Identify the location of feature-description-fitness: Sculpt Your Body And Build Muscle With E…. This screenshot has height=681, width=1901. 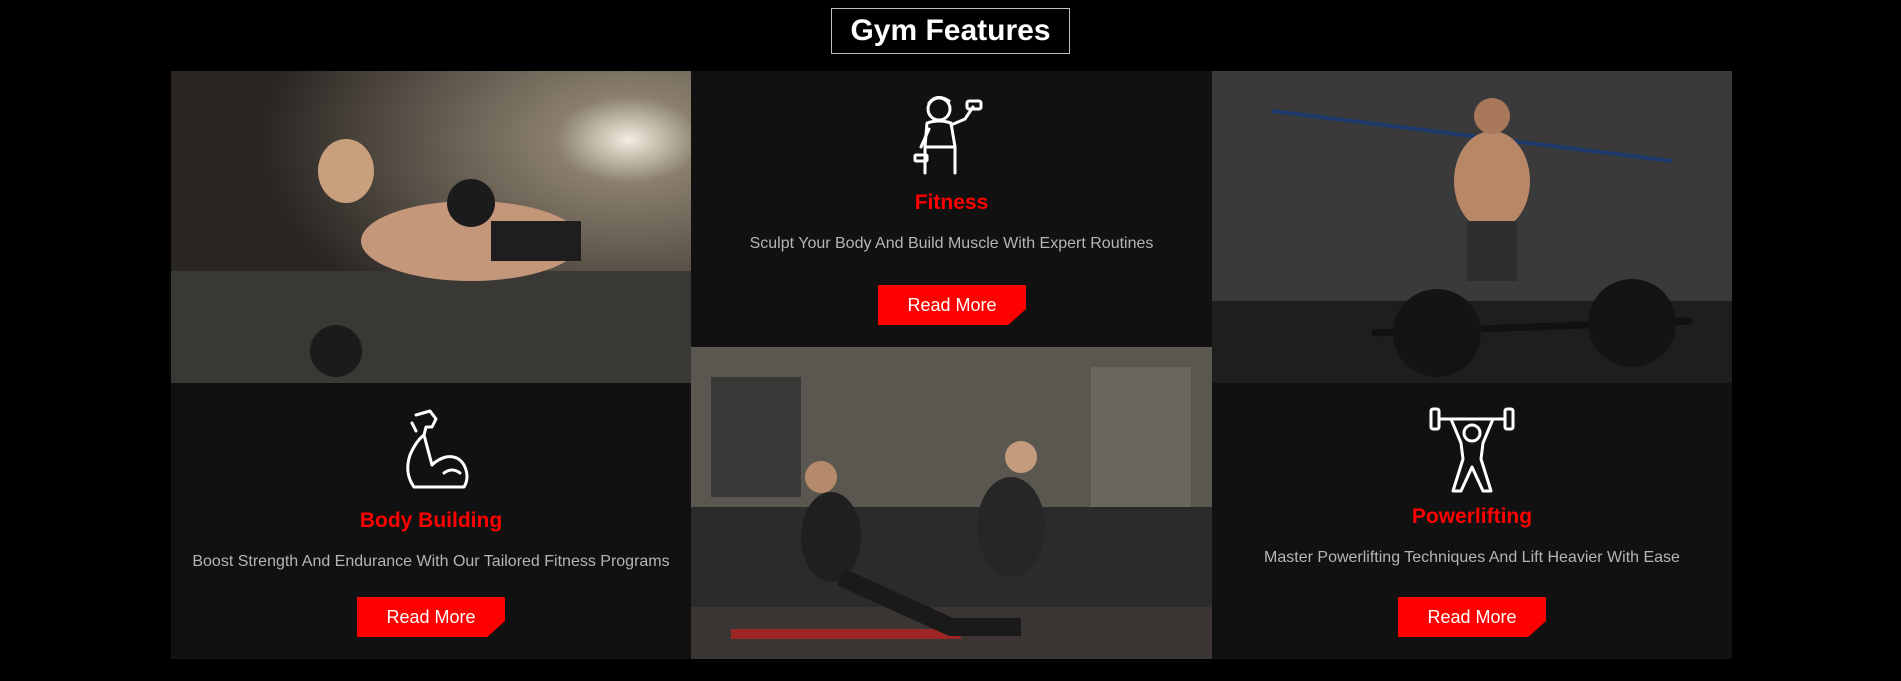
(951, 243).